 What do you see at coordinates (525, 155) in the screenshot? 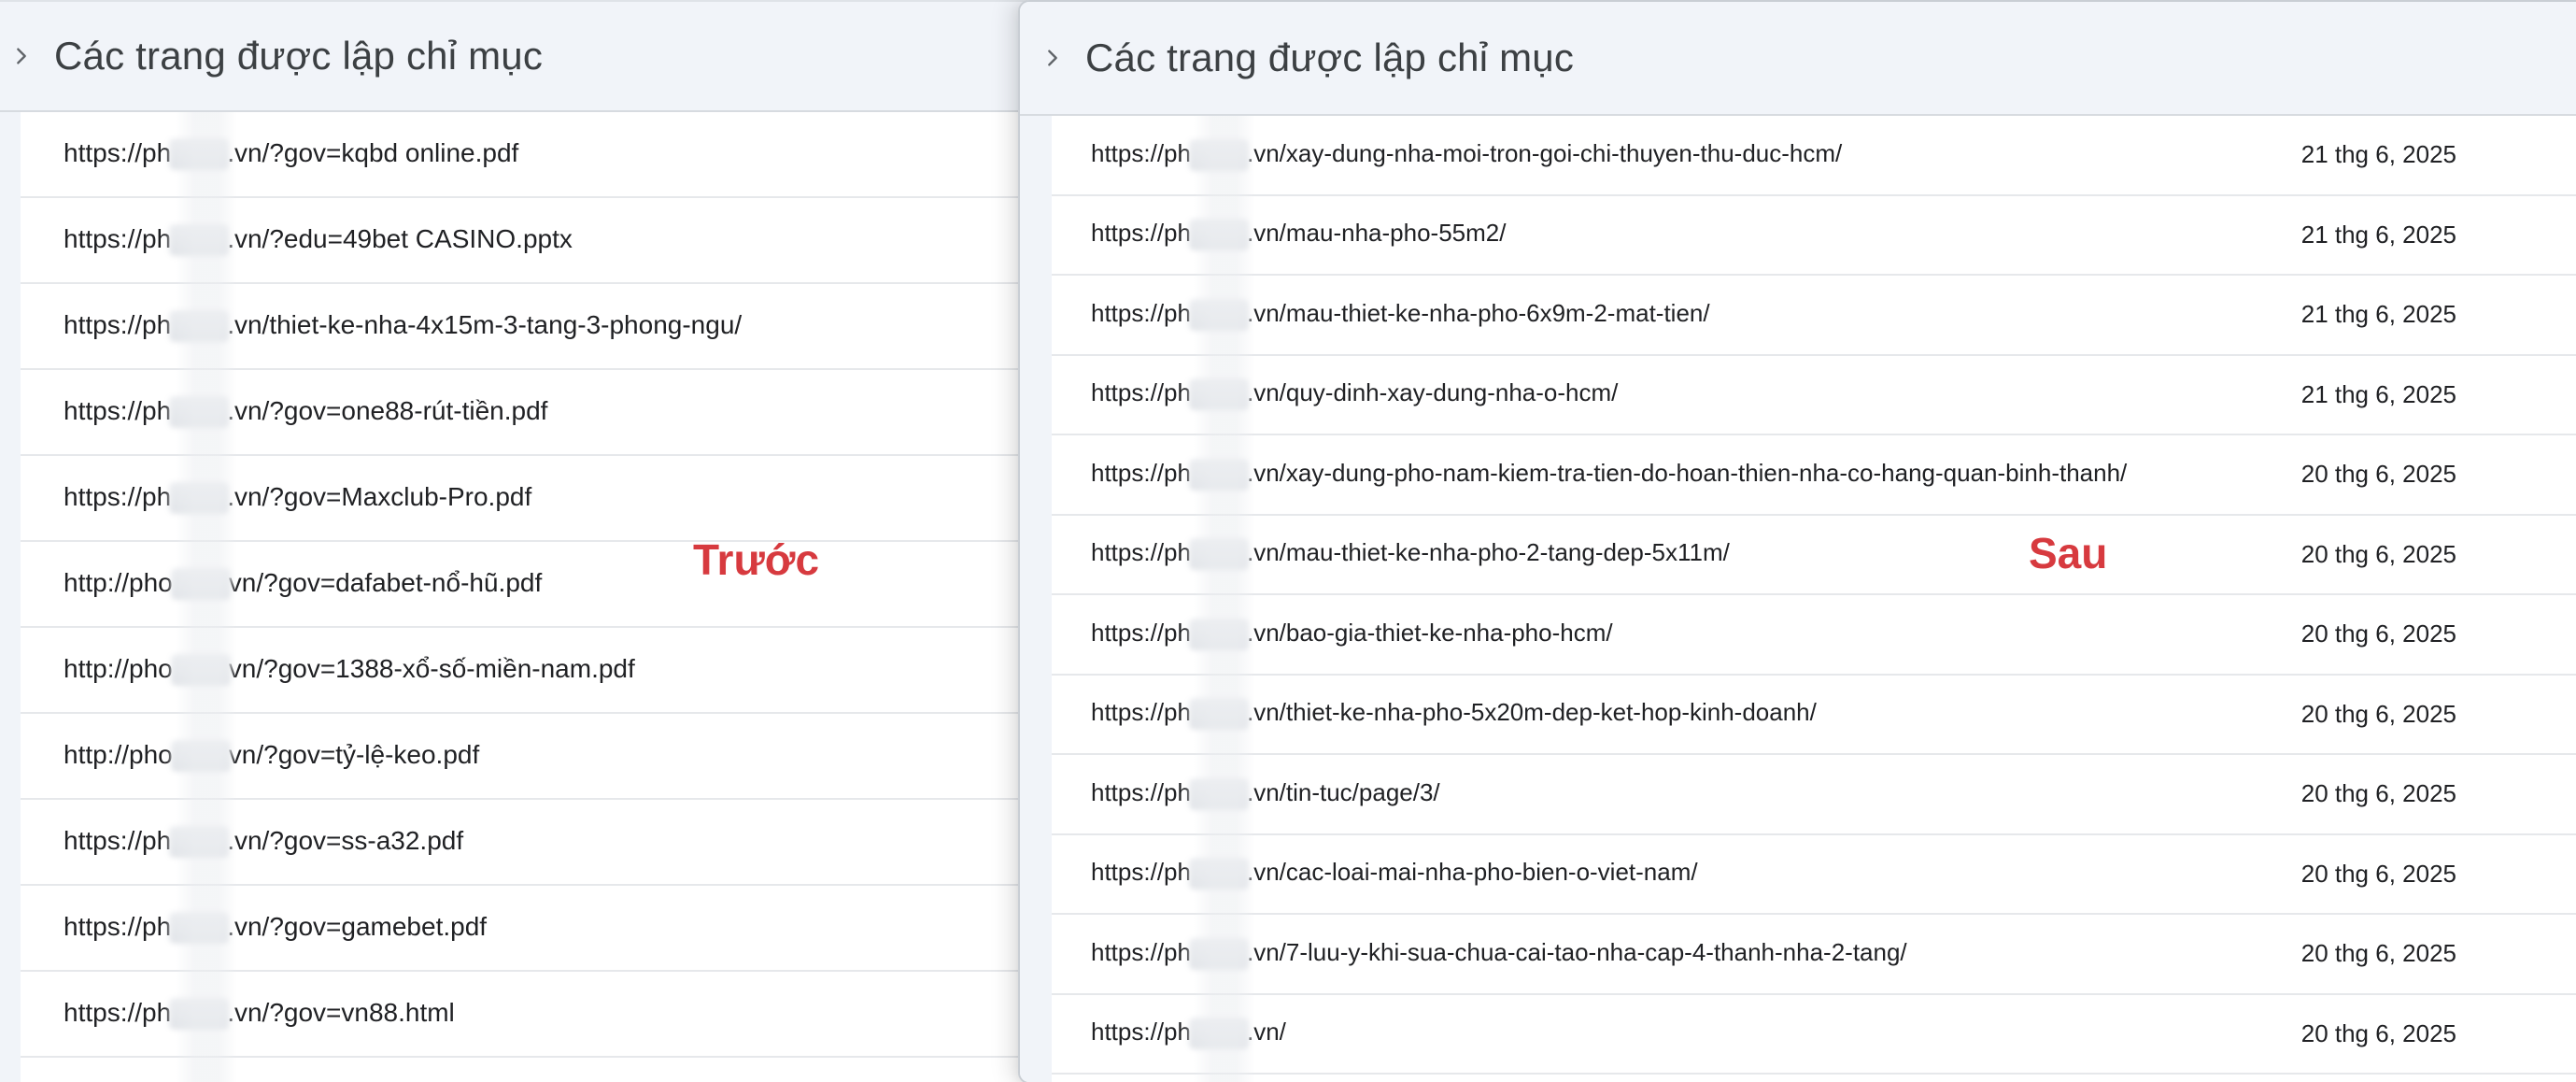
I see `table-row: https://ph .vn/?gov=kqbd online.pdf` at bounding box center [525, 155].